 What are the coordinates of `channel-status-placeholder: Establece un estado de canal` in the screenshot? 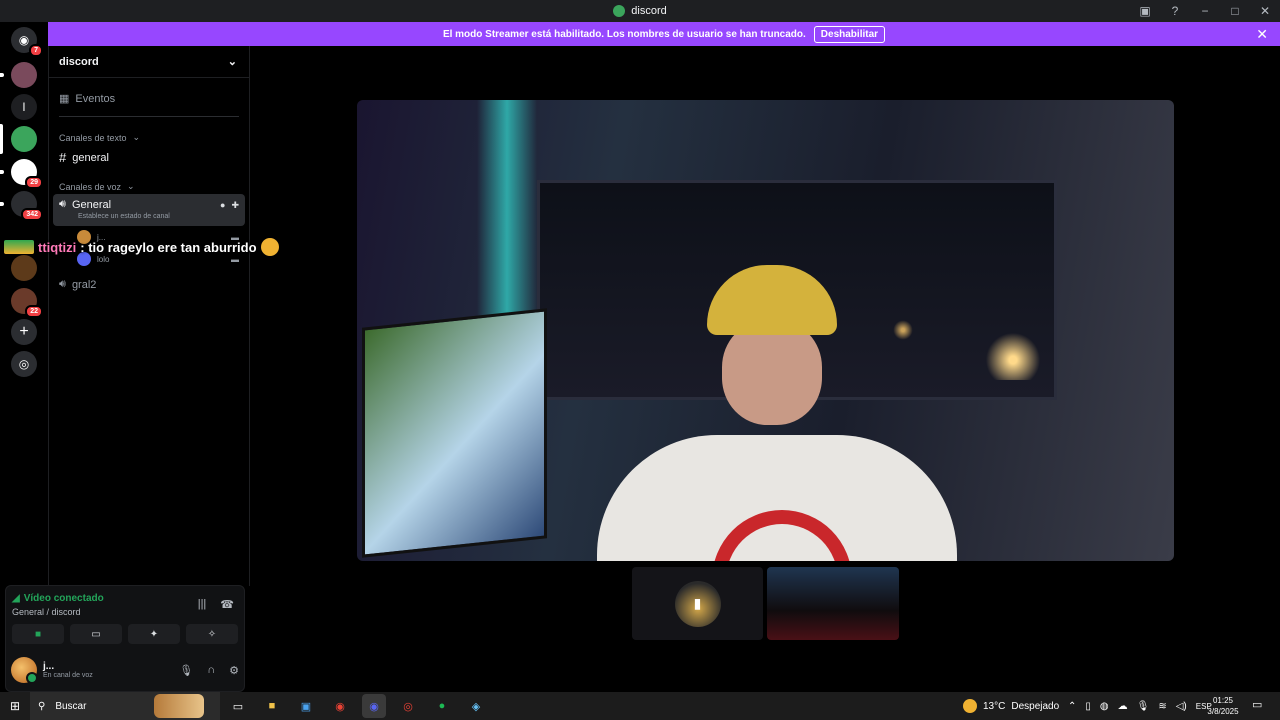 It's located at (158, 216).